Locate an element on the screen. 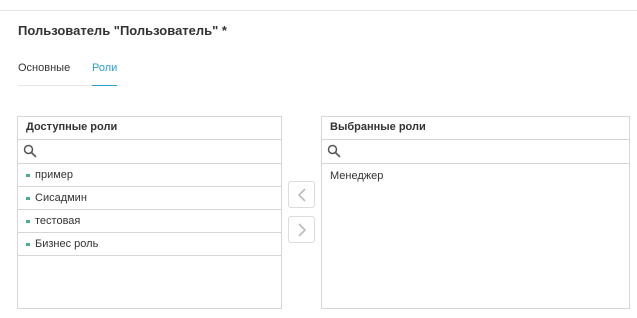 This screenshot has width=637, height=318. page-title: Пользователь "Пользователь" * is located at coordinates (122, 30).